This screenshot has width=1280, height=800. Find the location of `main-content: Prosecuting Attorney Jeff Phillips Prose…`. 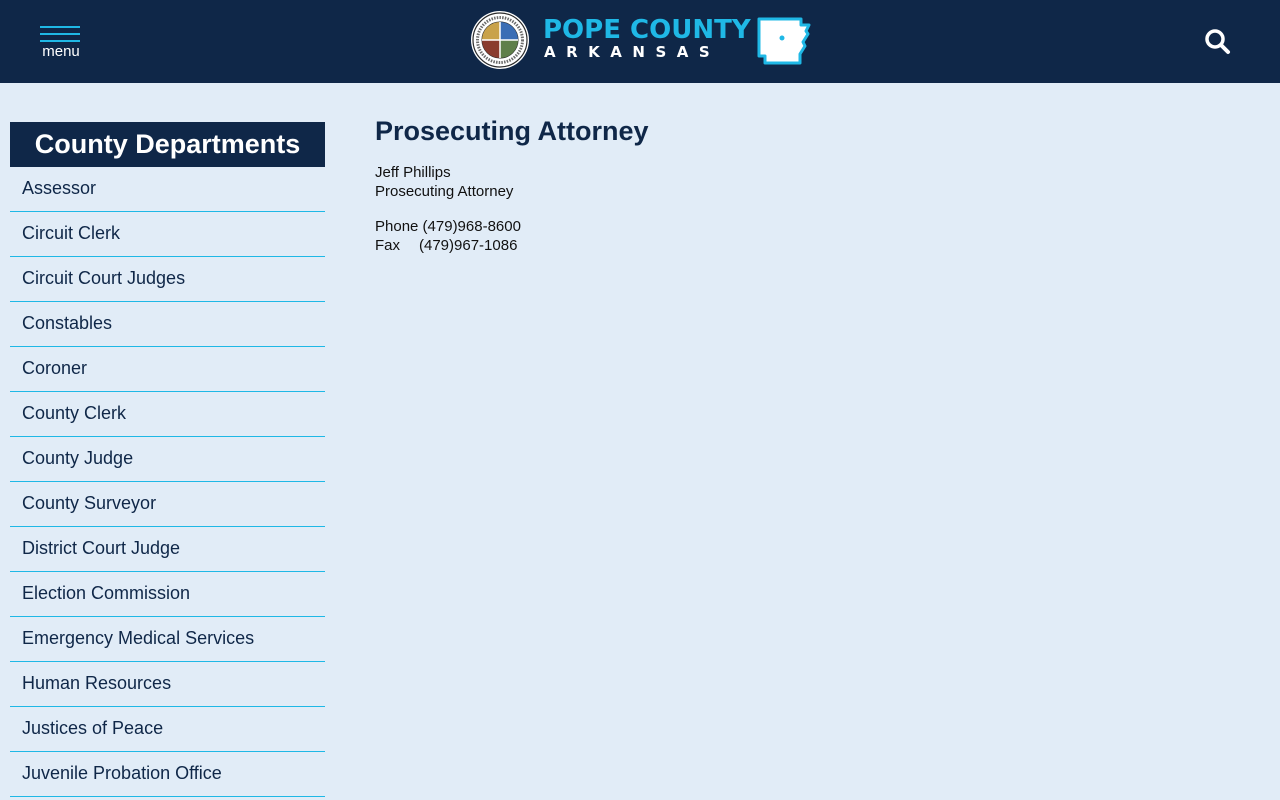

main-content: Prosecuting Attorney Jeff Phillips Prose… is located at coordinates (805, 184).